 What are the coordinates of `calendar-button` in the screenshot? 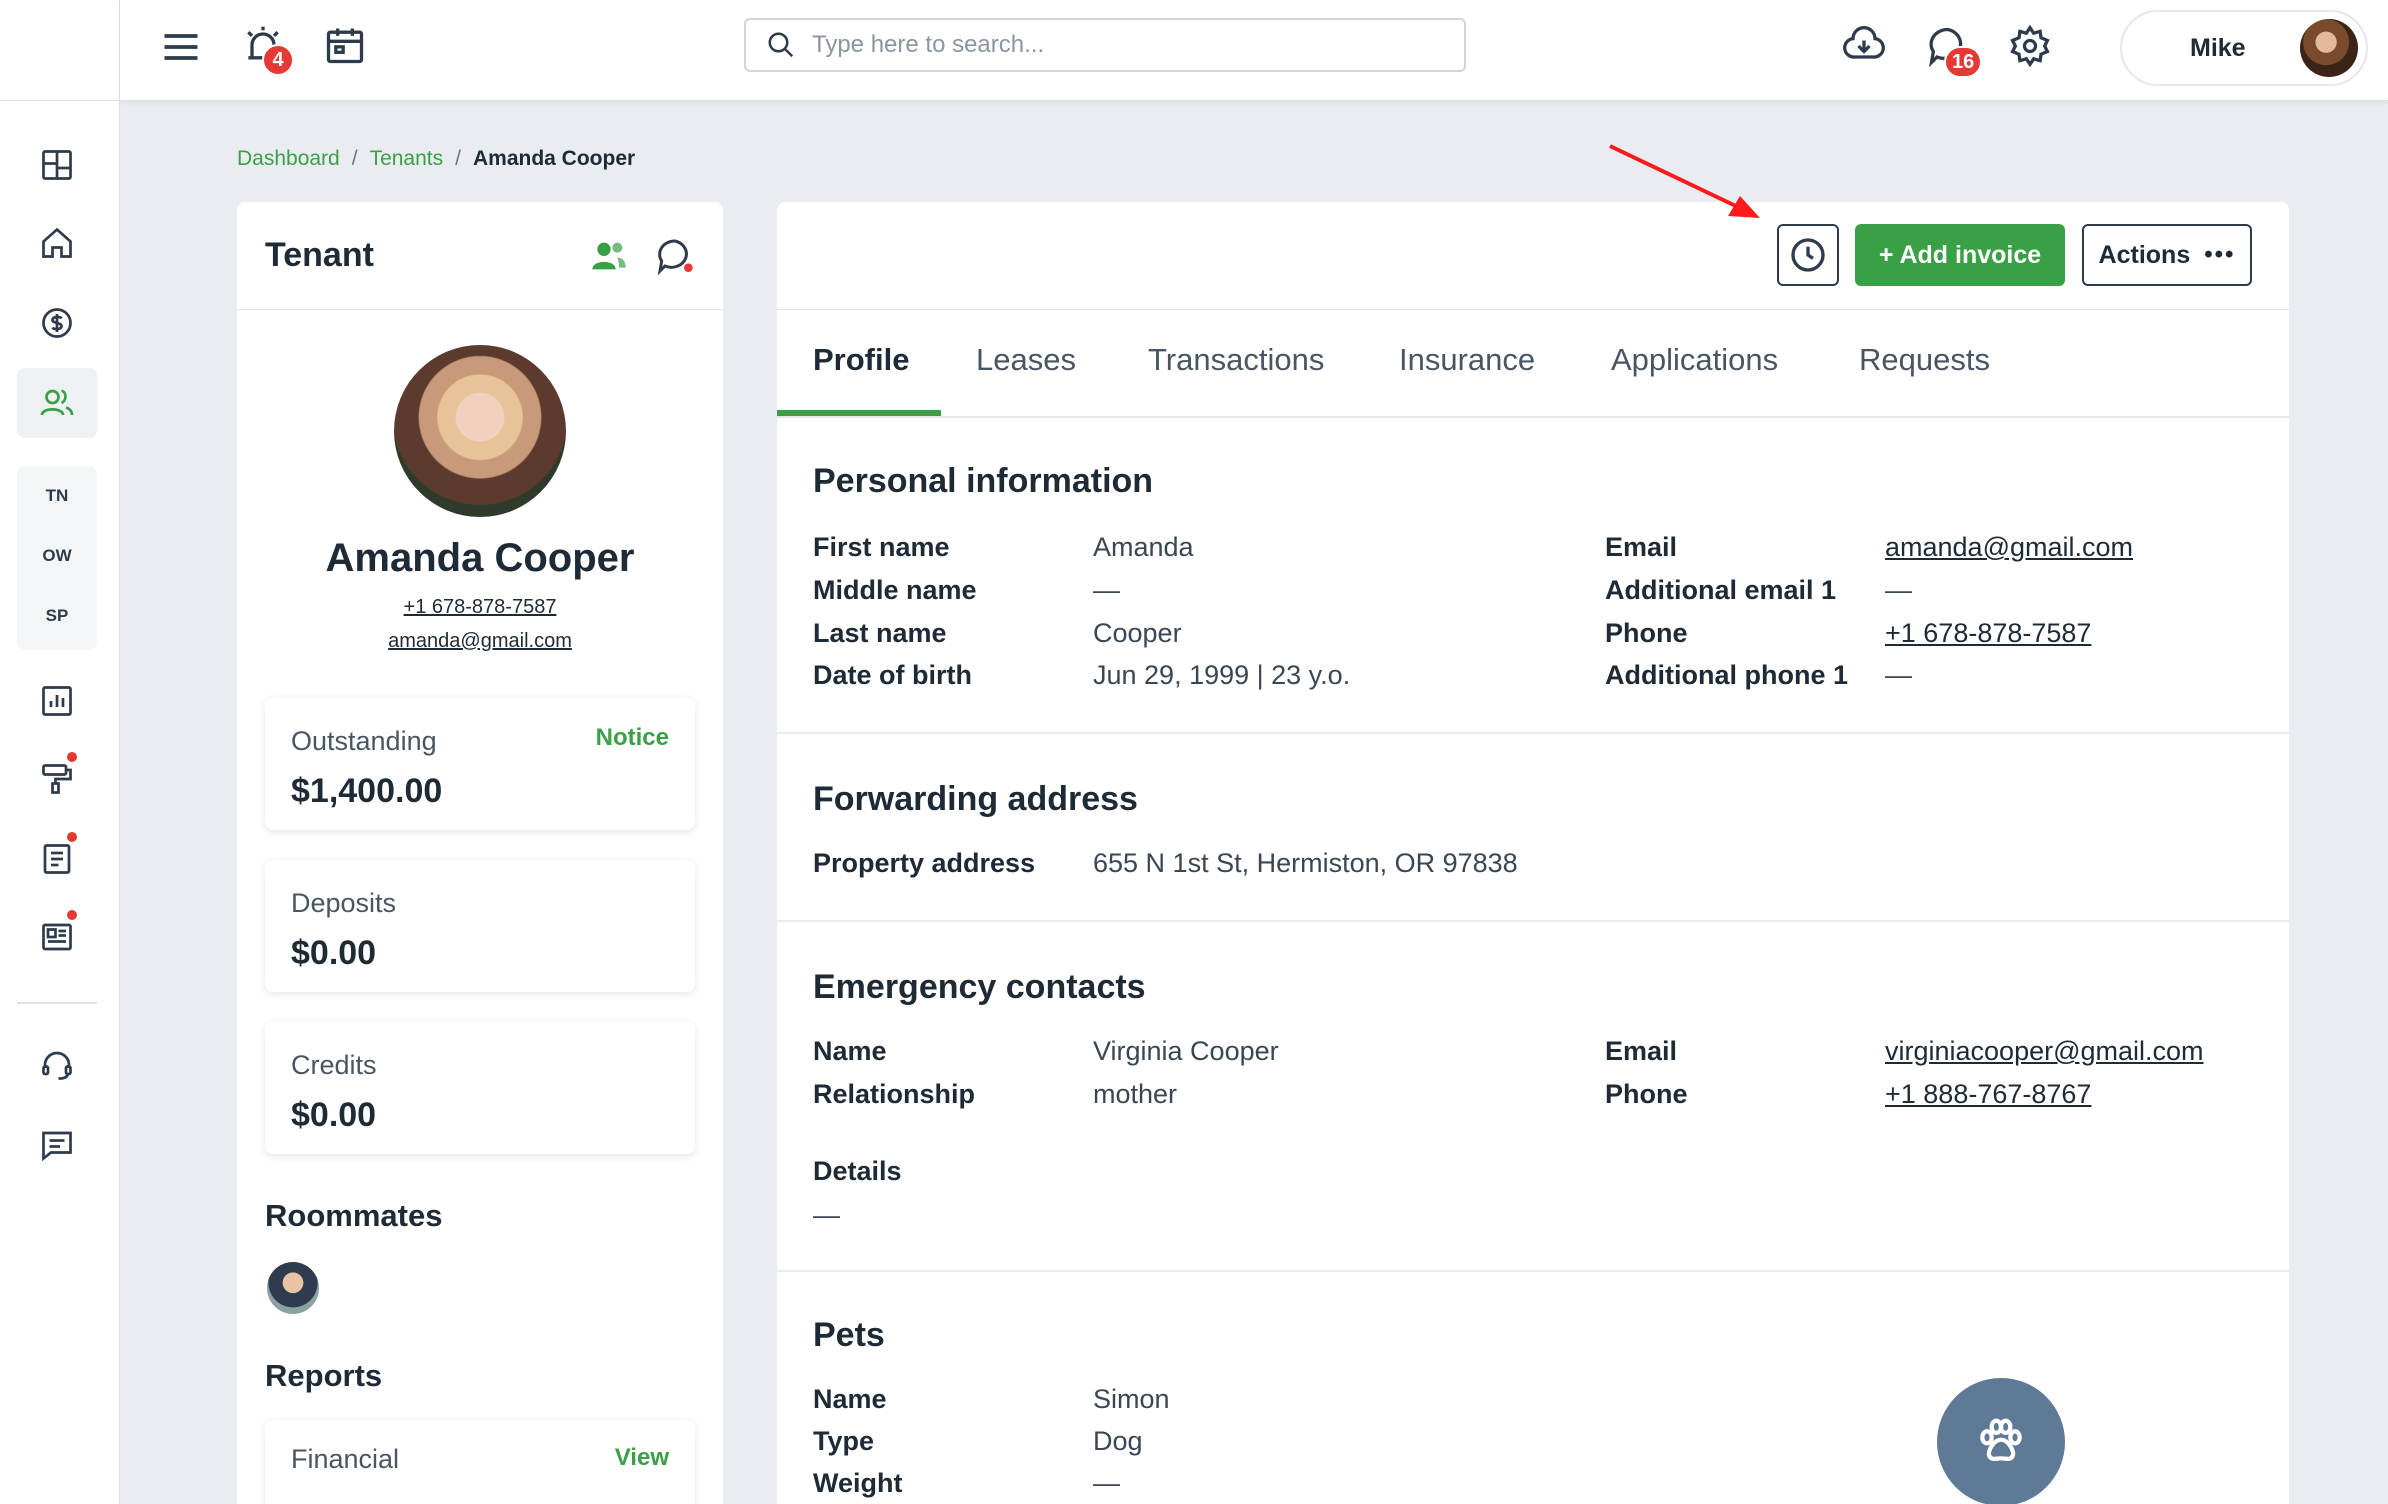 It's located at (345, 45).